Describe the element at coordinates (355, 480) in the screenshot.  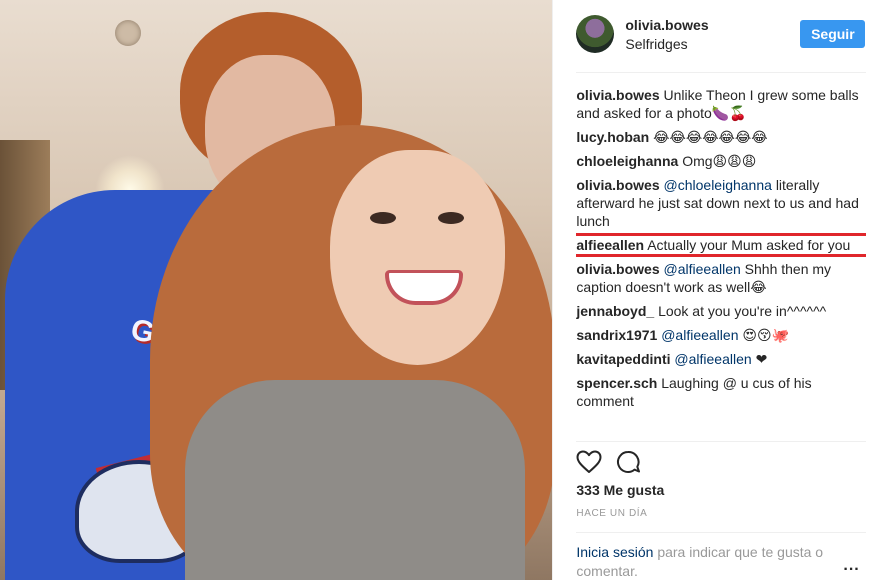
I see `woman-sweater` at that location.